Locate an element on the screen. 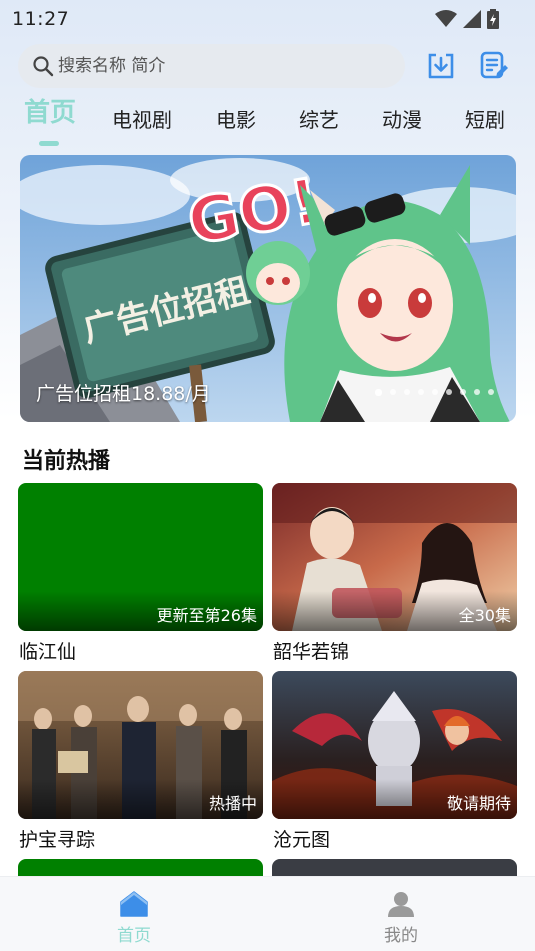 Image resolution: width=535 pixels, height=951 pixels. nav-home: 首页 is located at coordinates (134, 918).